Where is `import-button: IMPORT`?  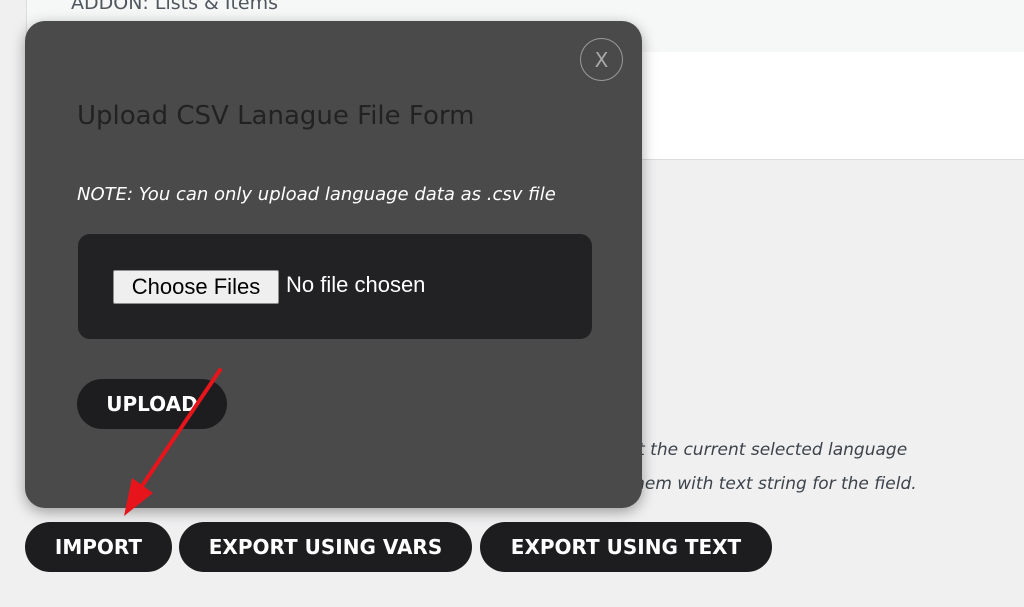 import-button: IMPORT is located at coordinates (98, 547).